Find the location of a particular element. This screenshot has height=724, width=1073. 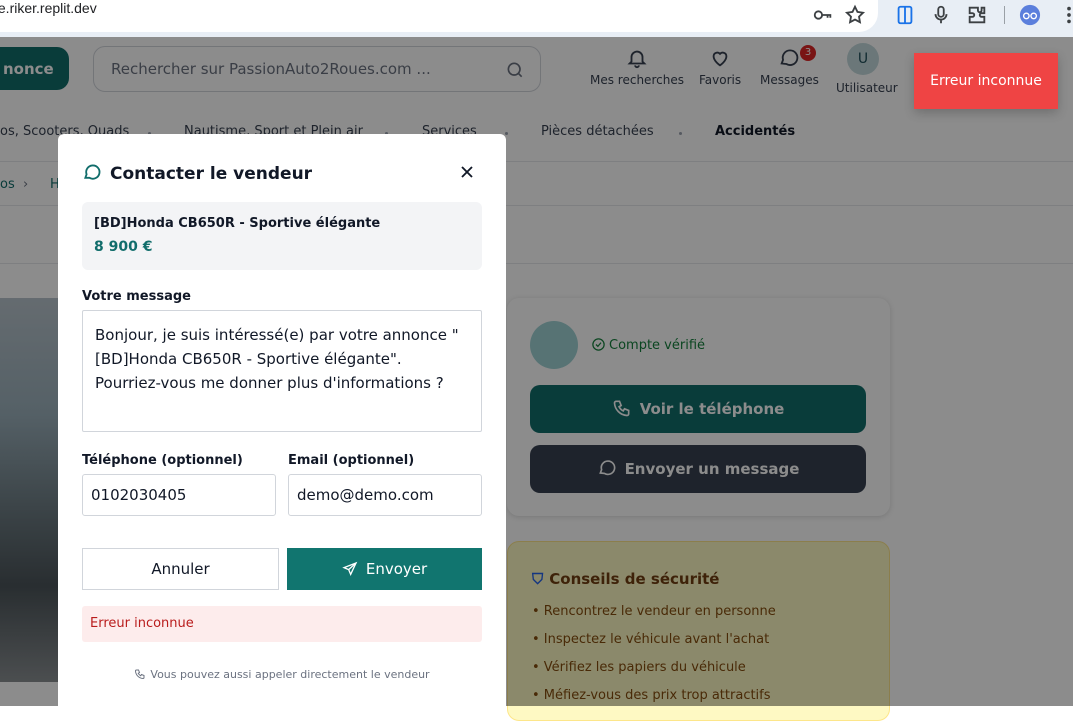

error-toast: Erreur inconnue is located at coordinates (986, 81).